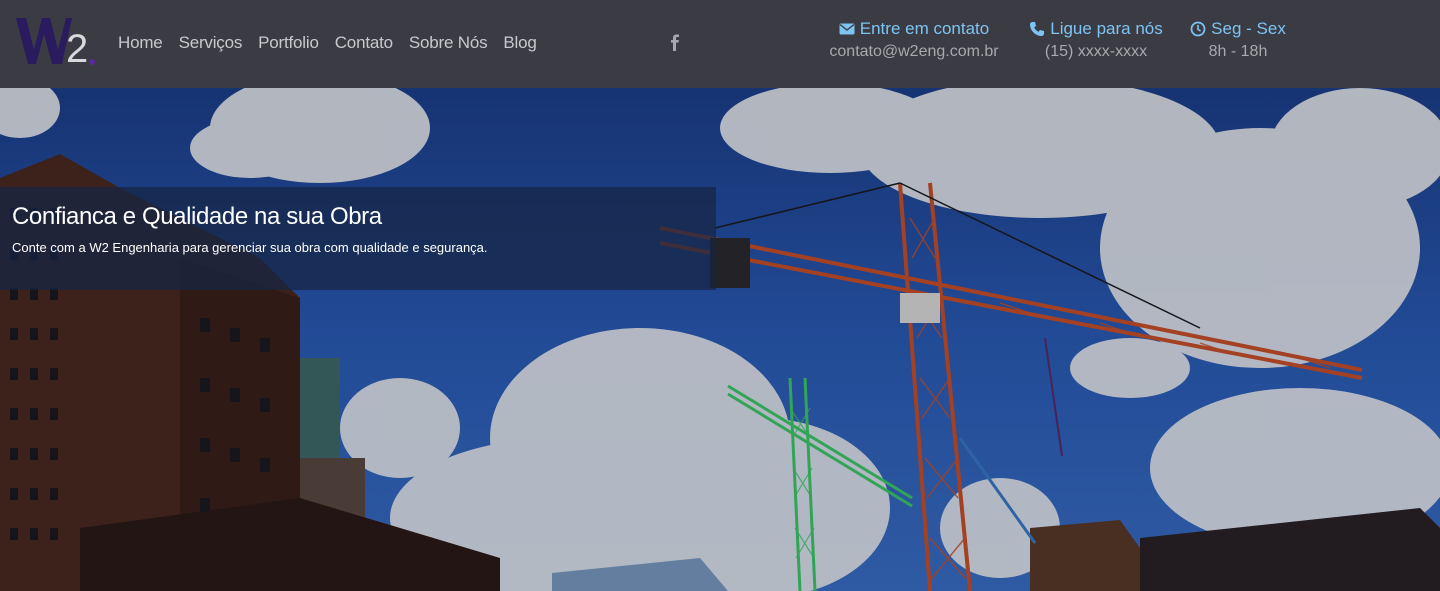 The height and width of the screenshot is (591, 1440). I want to click on svg-text: 2, so click(77, 47).